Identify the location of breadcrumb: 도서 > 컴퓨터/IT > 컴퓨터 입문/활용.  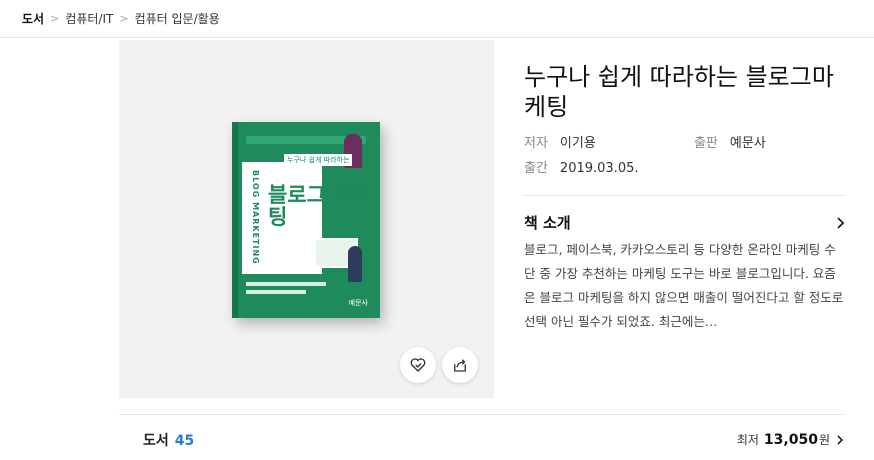
(437, 19).